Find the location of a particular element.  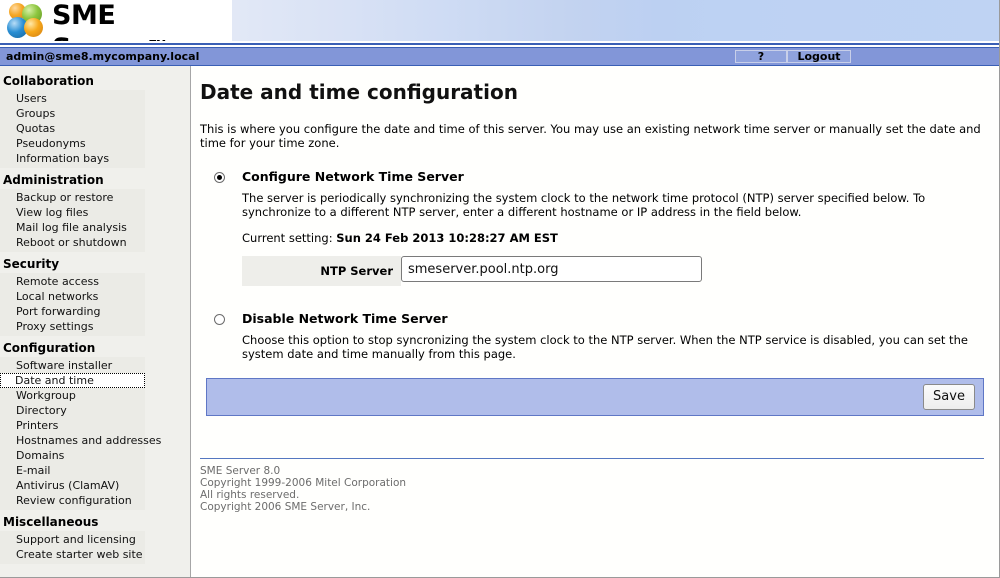

sidebar-item-workgroup: Workgroup is located at coordinates (72, 395).